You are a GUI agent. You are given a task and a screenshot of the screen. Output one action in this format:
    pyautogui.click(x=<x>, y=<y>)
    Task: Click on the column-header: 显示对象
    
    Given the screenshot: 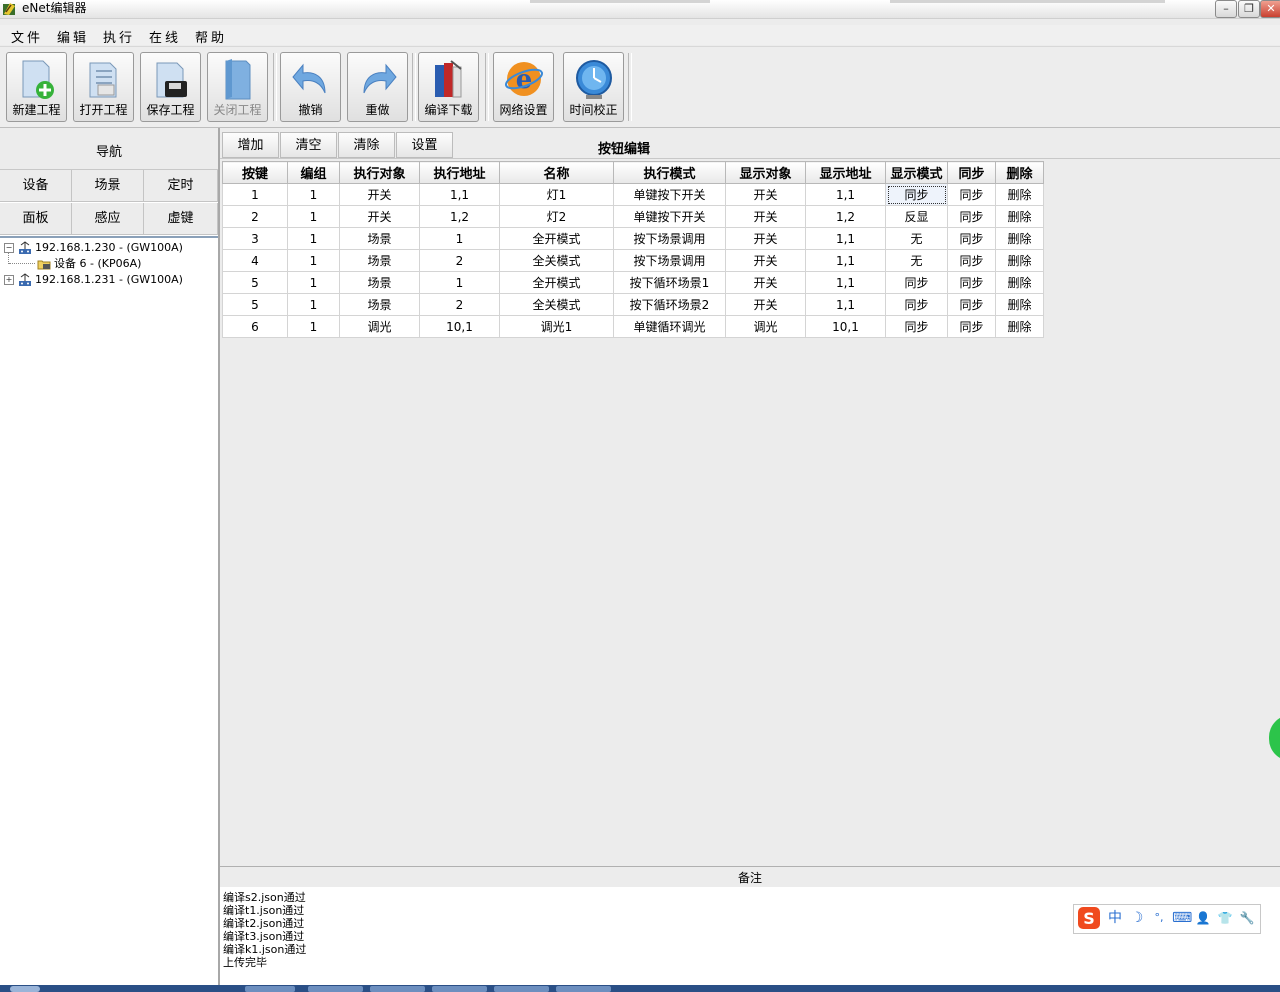 What is the action you would take?
    pyautogui.click(x=765, y=172)
    